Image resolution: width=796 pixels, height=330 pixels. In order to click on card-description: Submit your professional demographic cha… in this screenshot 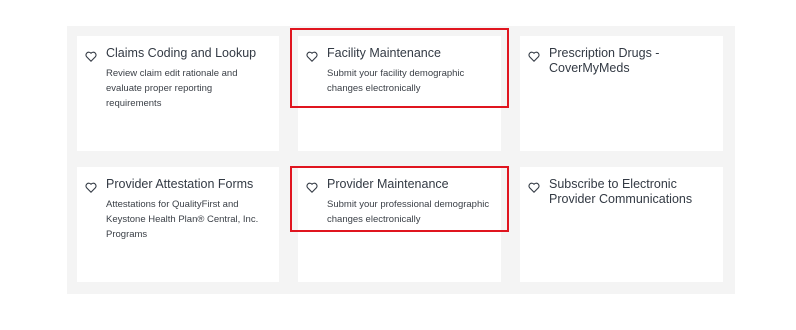, I will do `click(408, 212)`.